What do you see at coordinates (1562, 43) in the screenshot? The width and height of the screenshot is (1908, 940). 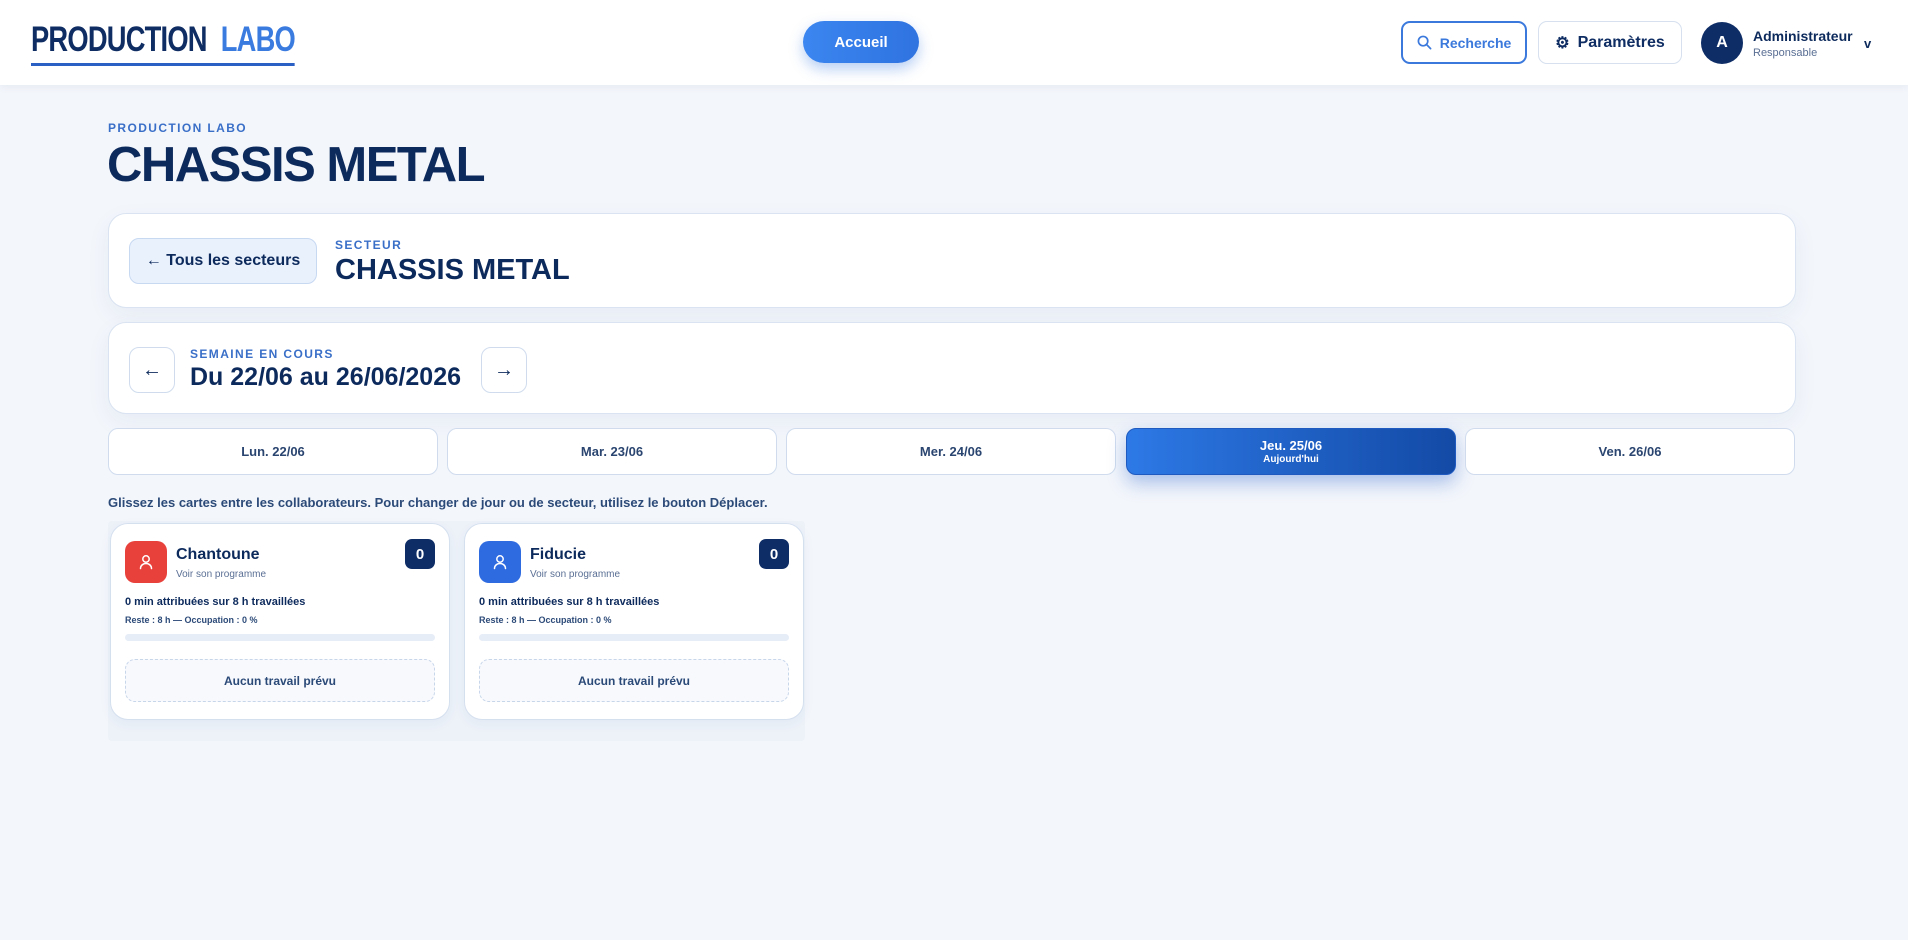 I see `gear-icon: ⚙` at bounding box center [1562, 43].